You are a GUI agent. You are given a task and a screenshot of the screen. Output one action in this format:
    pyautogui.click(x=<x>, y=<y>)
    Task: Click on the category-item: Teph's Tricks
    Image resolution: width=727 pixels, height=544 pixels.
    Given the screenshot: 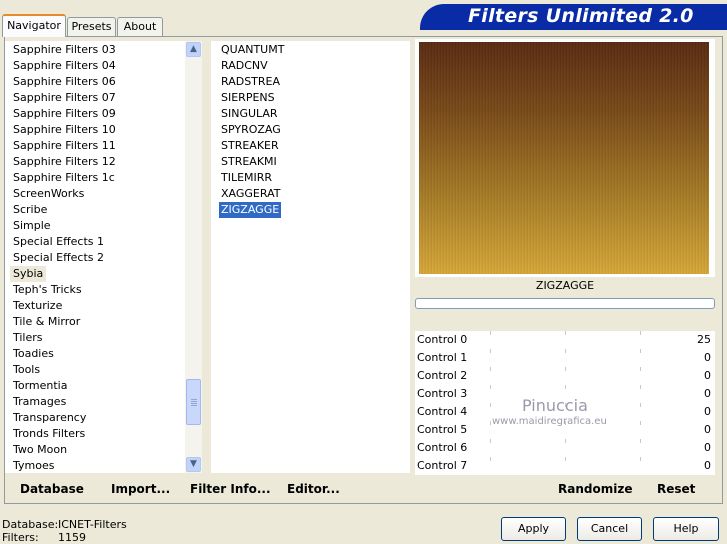 What is the action you would take?
    pyautogui.click(x=47, y=290)
    